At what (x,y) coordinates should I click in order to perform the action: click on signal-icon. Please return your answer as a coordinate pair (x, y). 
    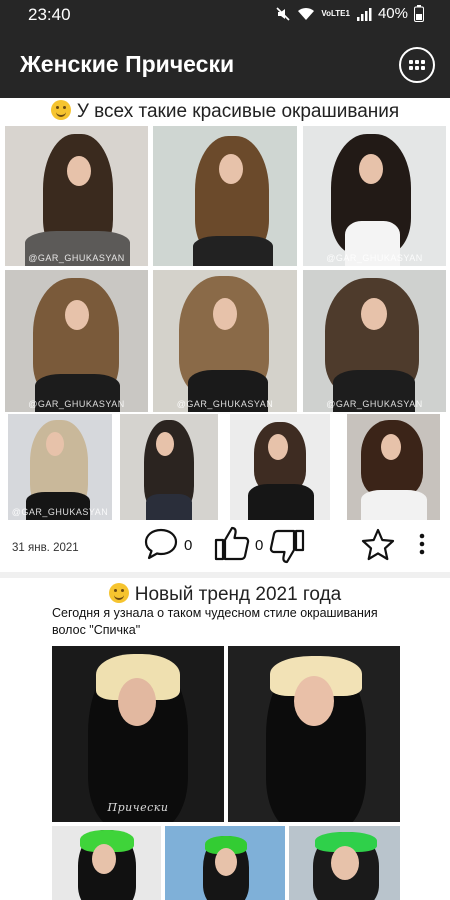
    Looking at the image, I should click on (364, 14).